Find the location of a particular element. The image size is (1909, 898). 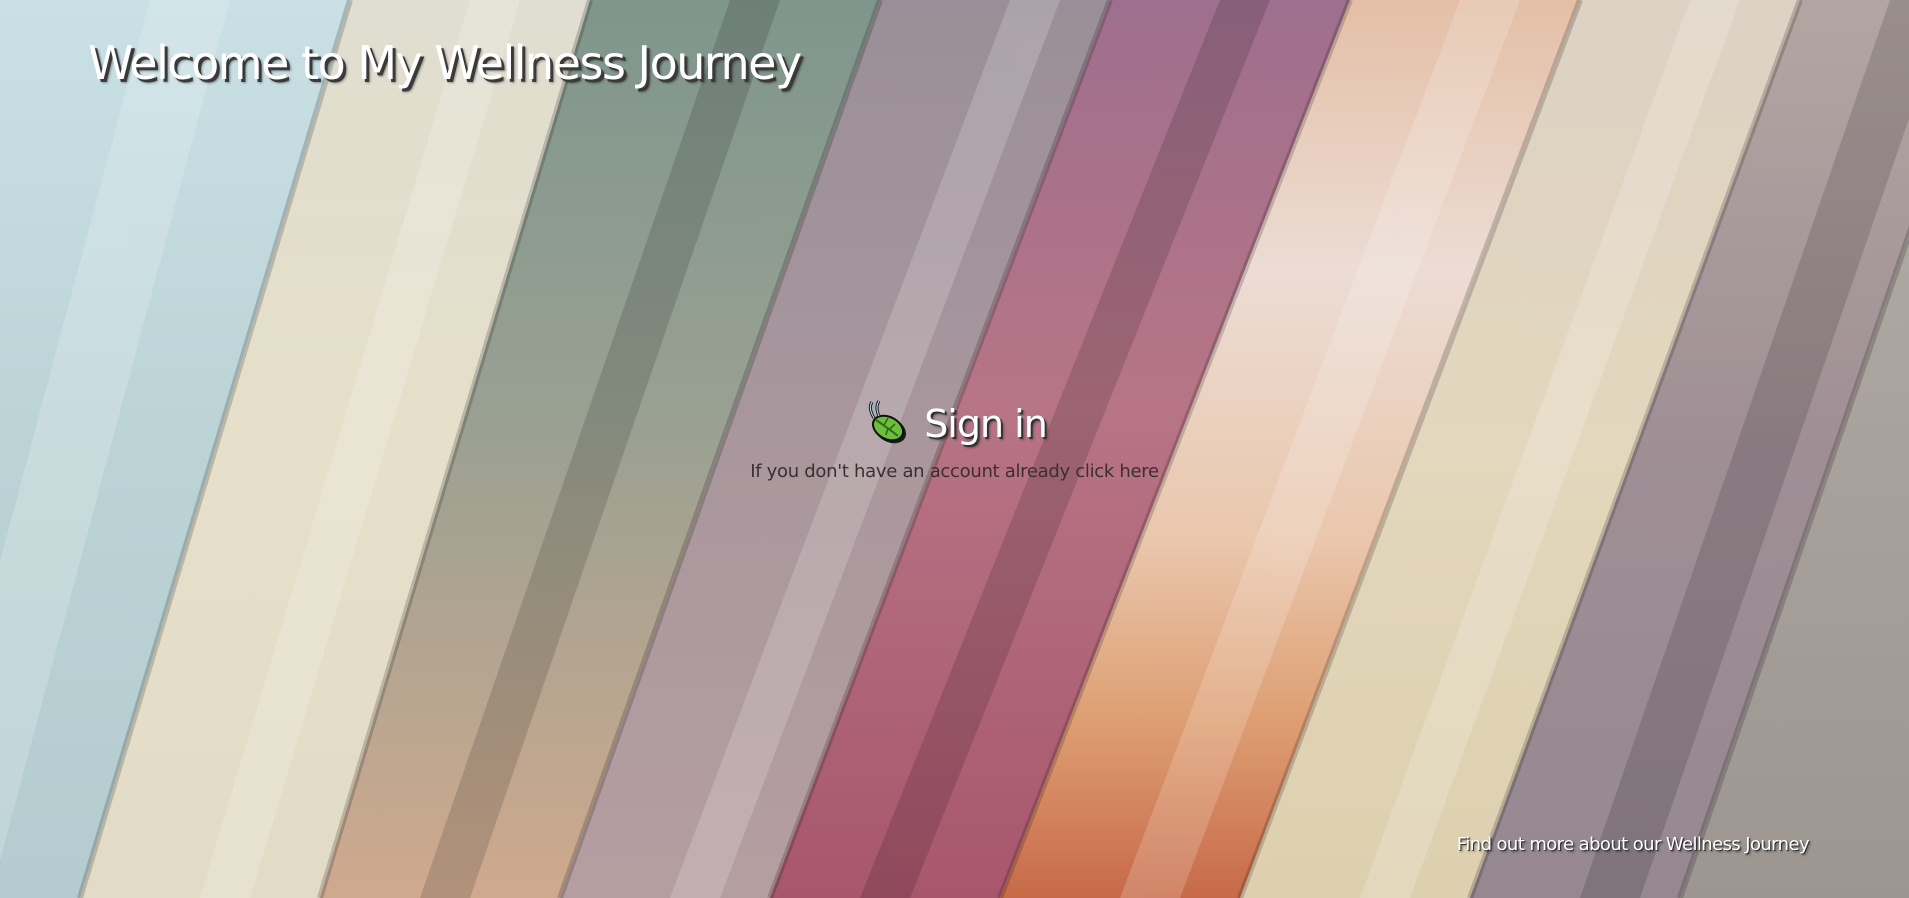

about-link: Find out more about our Wellness Journey is located at coordinates (1633, 844).